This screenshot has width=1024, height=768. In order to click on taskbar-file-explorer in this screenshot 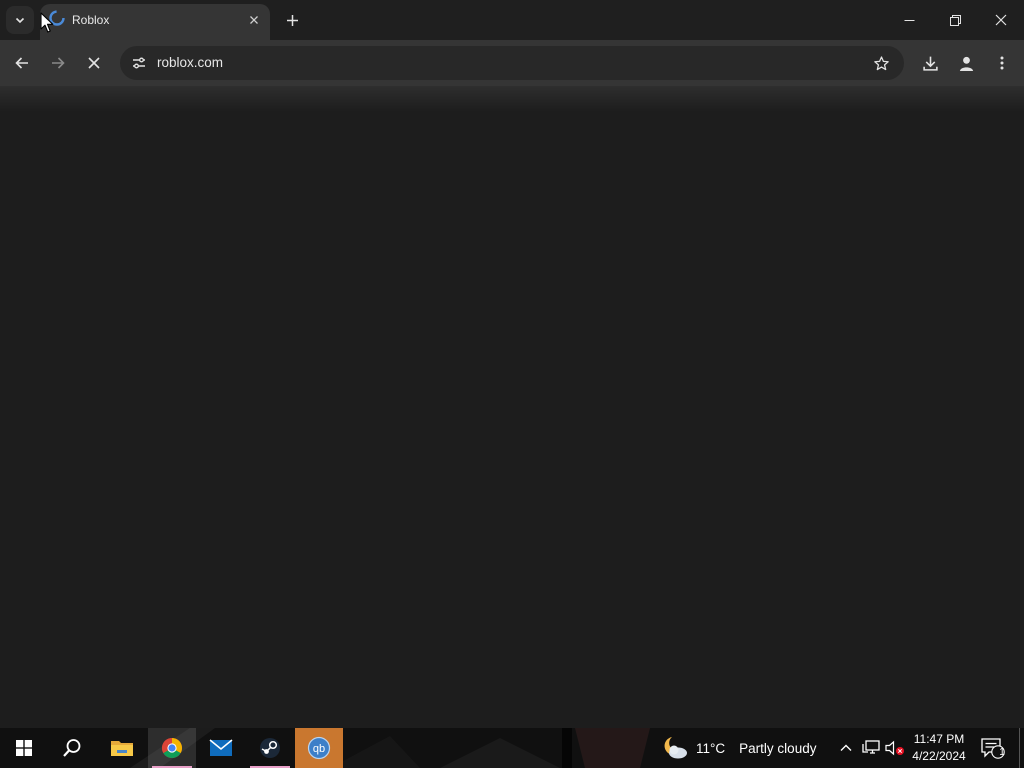, I will do `click(122, 748)`.